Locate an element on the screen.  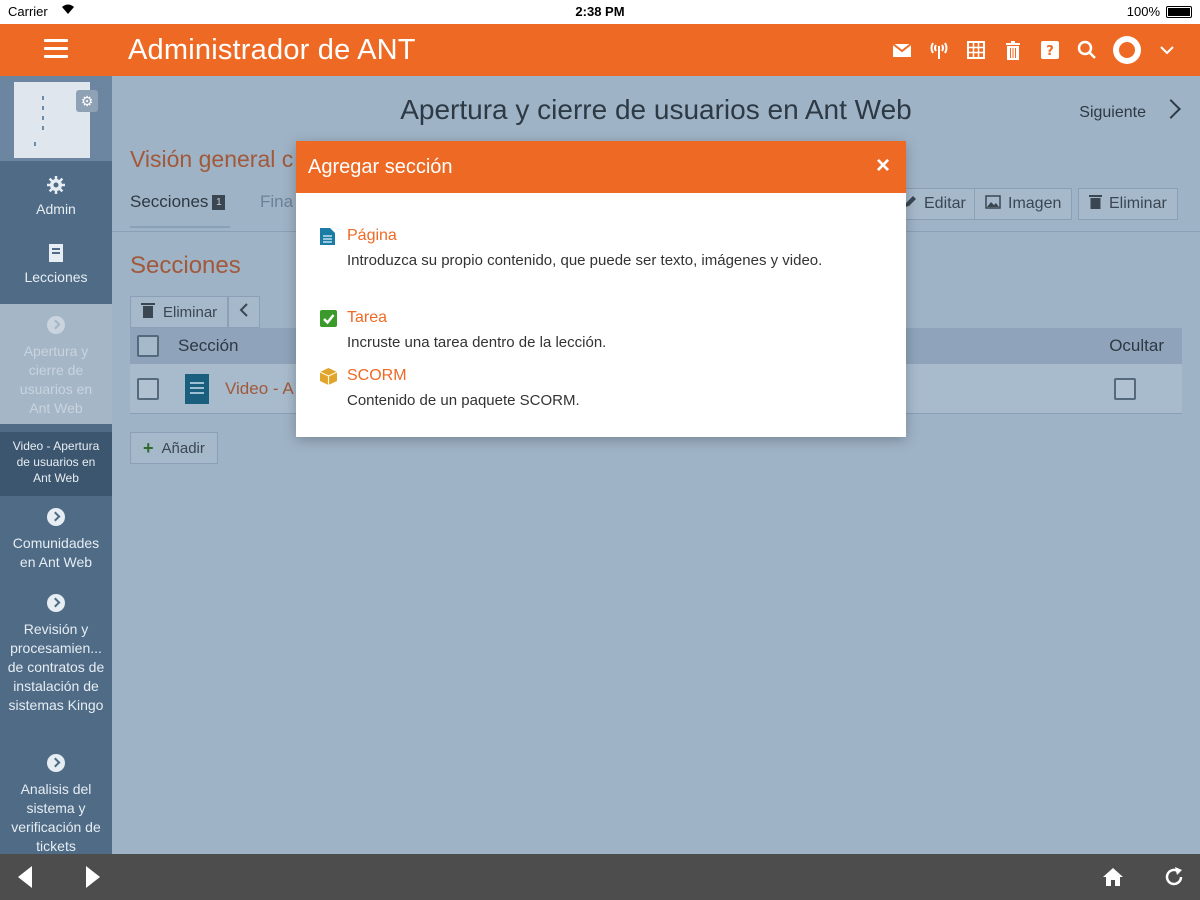
sidebar-item-label: Video - Apertura de usuarios en Ant Web is located at coordinates (56, 462).